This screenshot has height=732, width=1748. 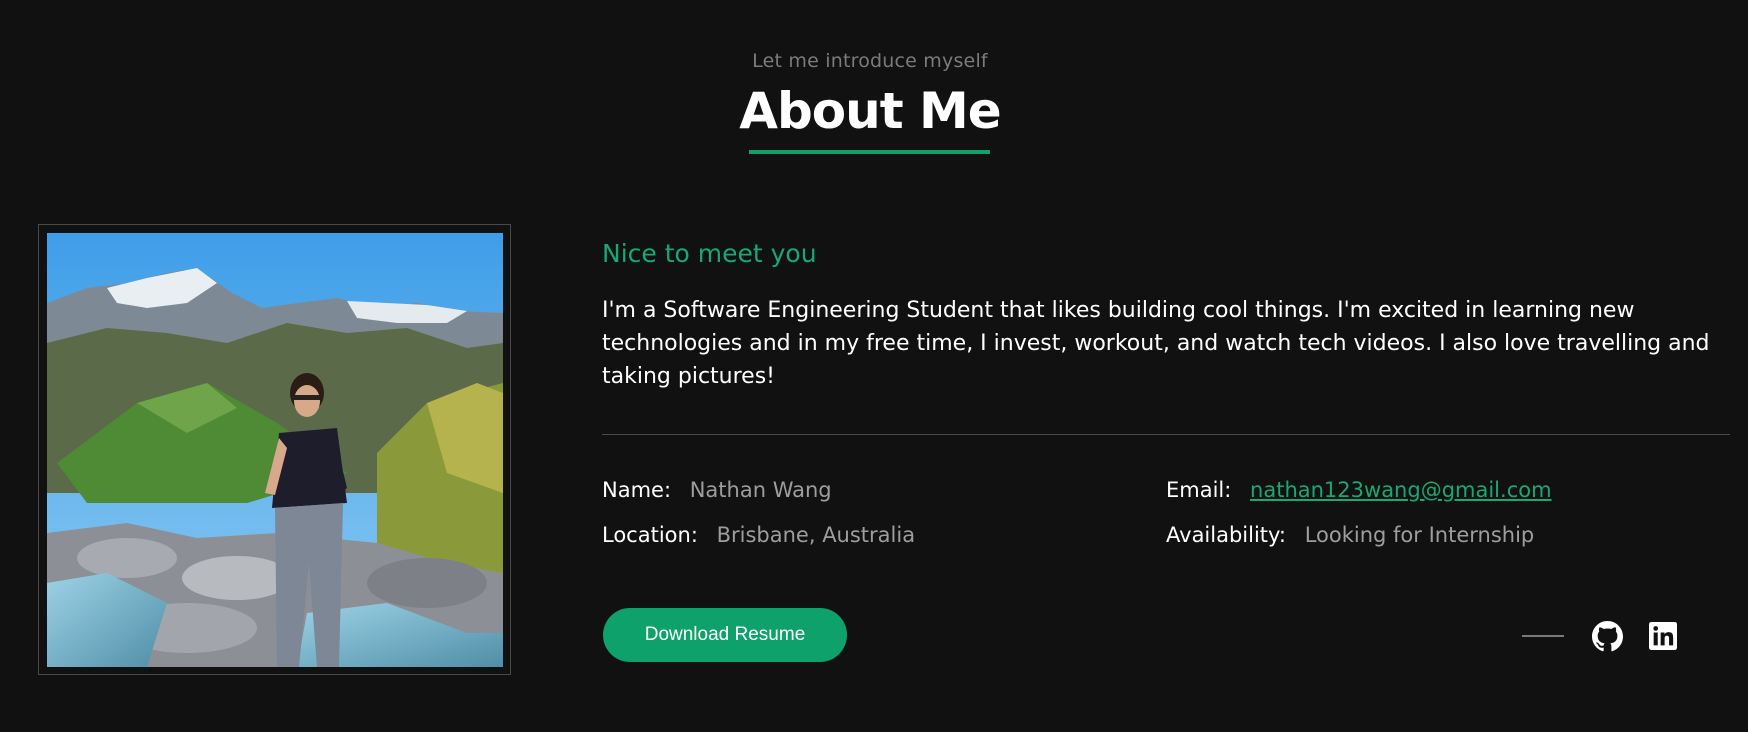 I want to click on greeting: Nice to meet you, so click(x=709, y=253).